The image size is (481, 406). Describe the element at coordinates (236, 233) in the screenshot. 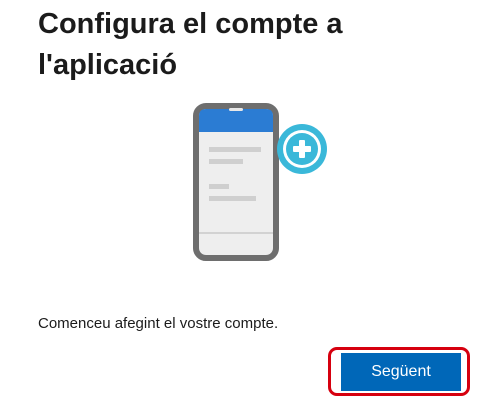

I see `phone-bottom-divider` at that location.